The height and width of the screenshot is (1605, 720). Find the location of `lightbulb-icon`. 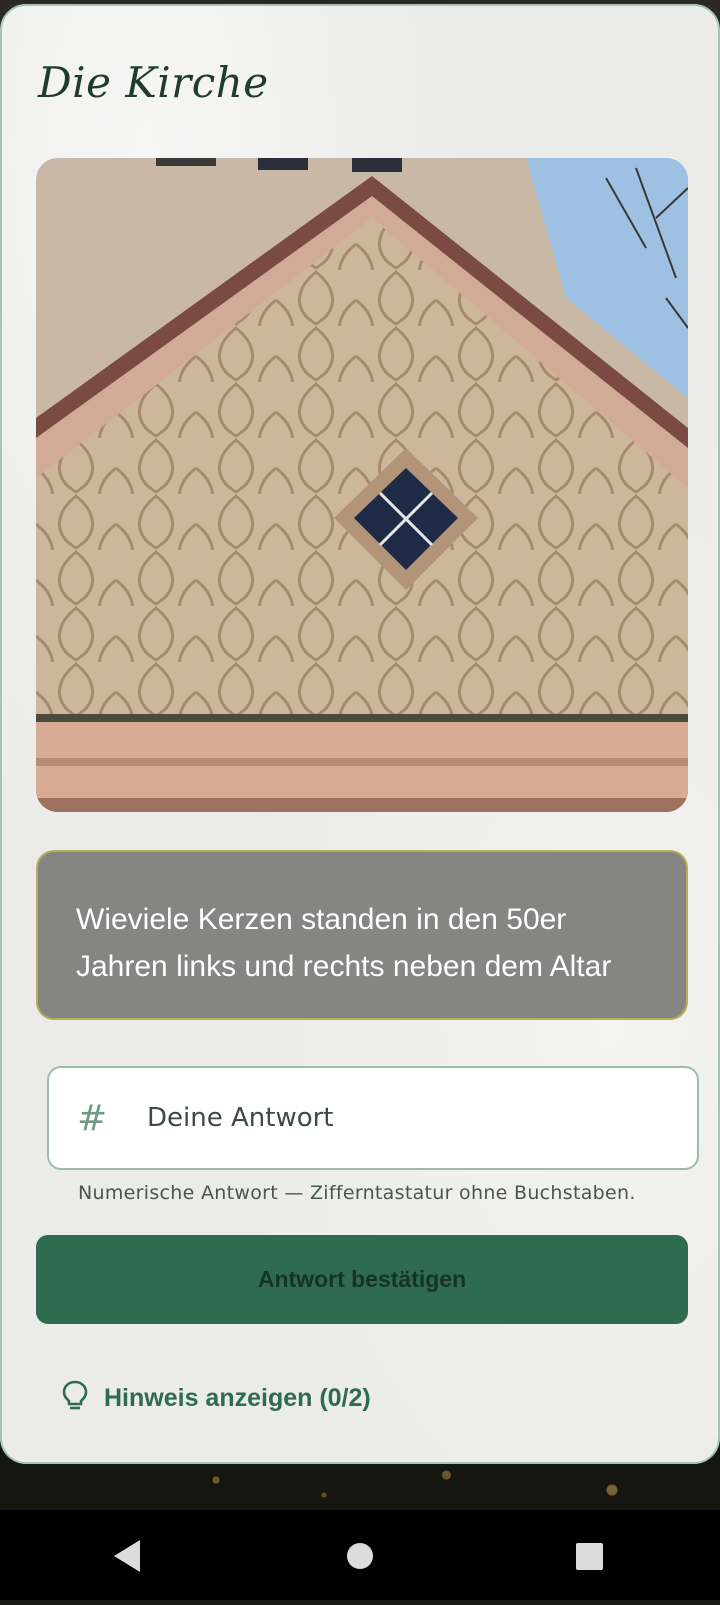

lightbulb-icon is located at coordinates (75, 1398).